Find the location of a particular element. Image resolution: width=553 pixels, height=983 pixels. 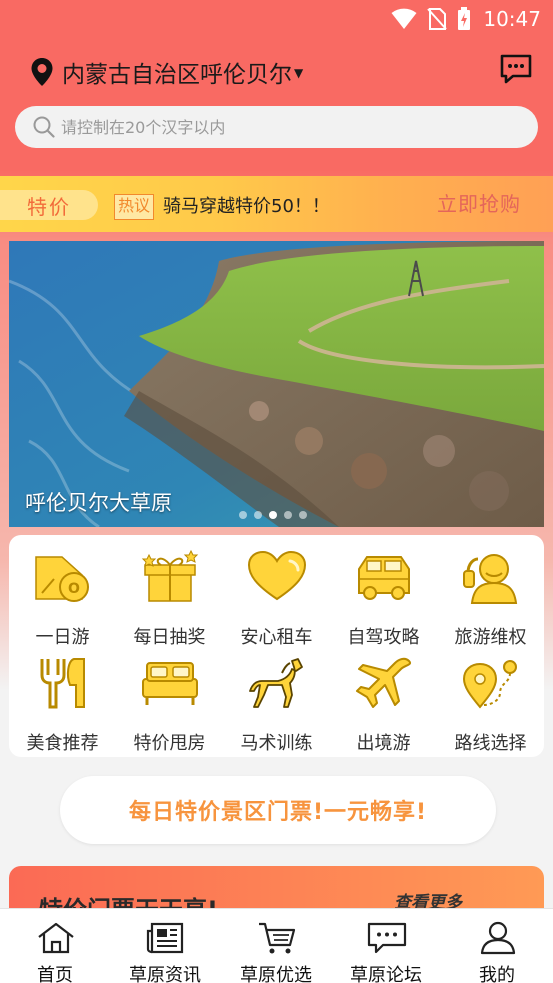

heart-icon is located at coordinates (277, 575).